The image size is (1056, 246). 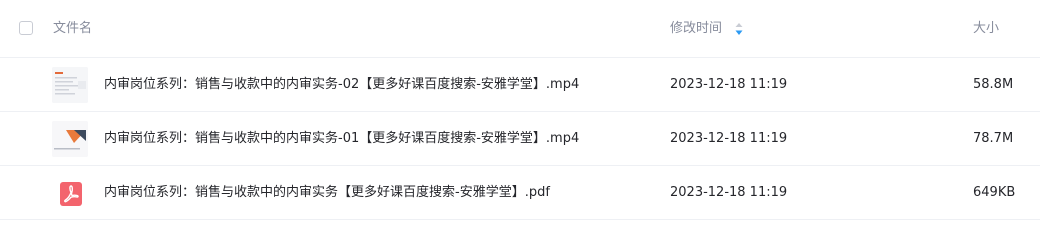 I want to click on file-name-link: 内审岗位系列：销售与收款中的内审实务【更多好课百度搜索-安雅学堂】.pdf, so click(x=327, y=193).